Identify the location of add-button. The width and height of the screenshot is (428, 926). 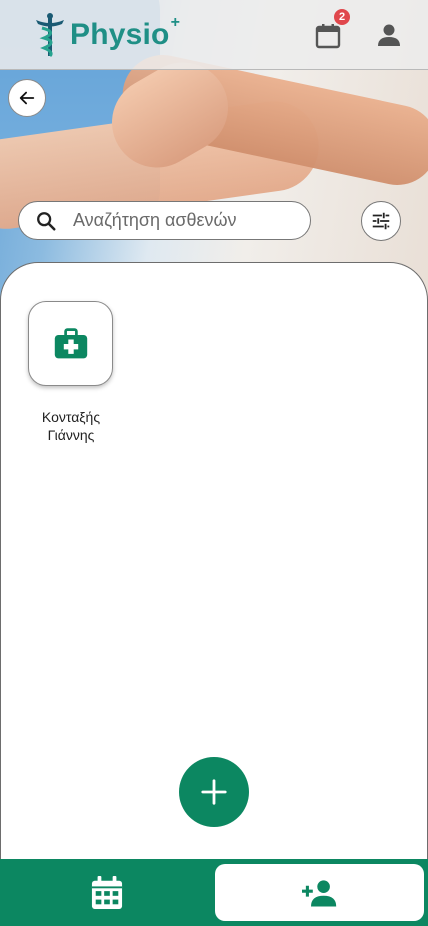
(214, 792).